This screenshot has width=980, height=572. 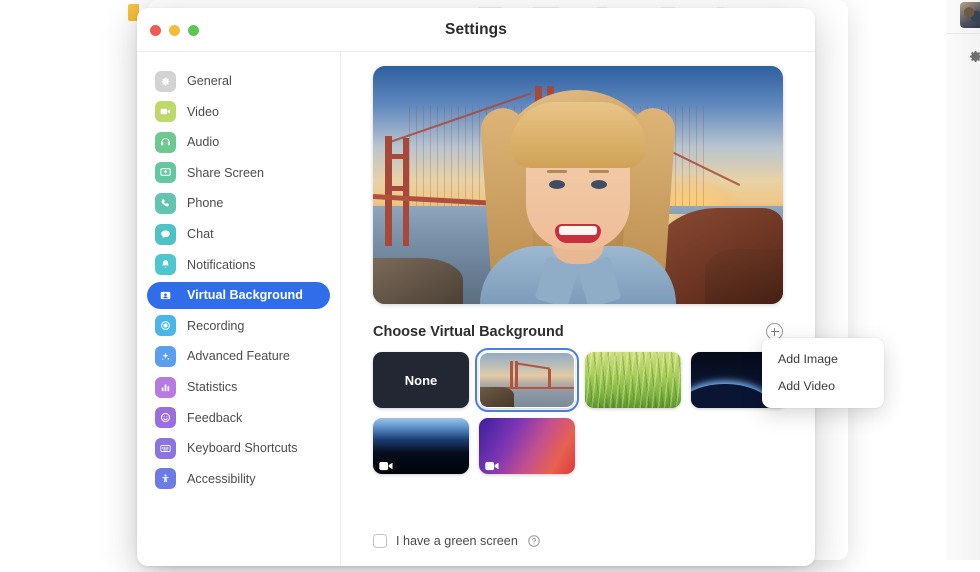 I want to click on main-window-right-panel, so click(x=963, y=280).